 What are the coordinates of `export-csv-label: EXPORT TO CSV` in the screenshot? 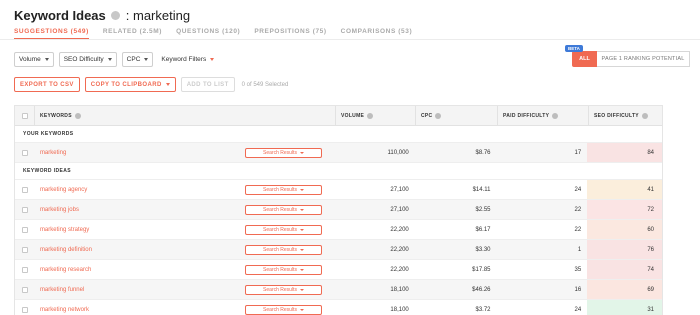 It's located at (47, 84).